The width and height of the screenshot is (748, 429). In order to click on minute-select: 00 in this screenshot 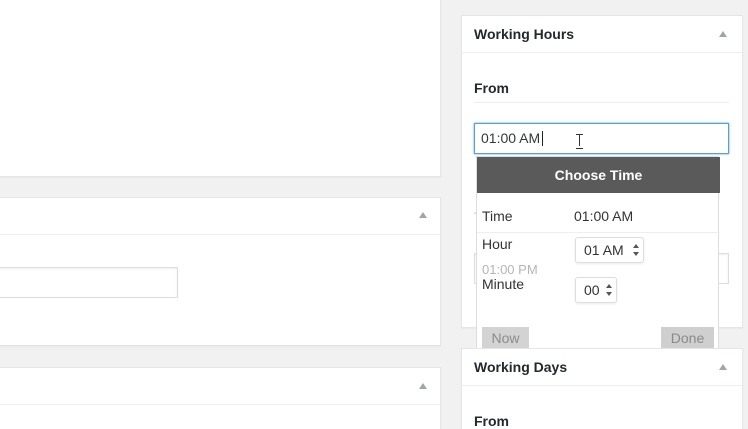, I will do `click(596, 290)`.